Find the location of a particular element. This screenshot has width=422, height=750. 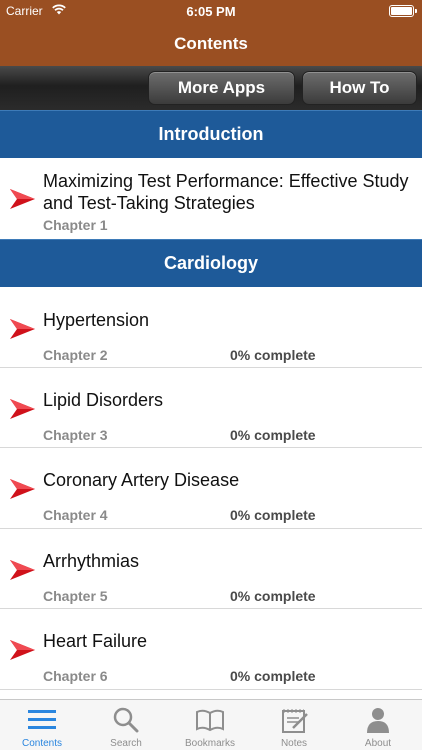

tab-label: Search is located at coordinates (126, 743).